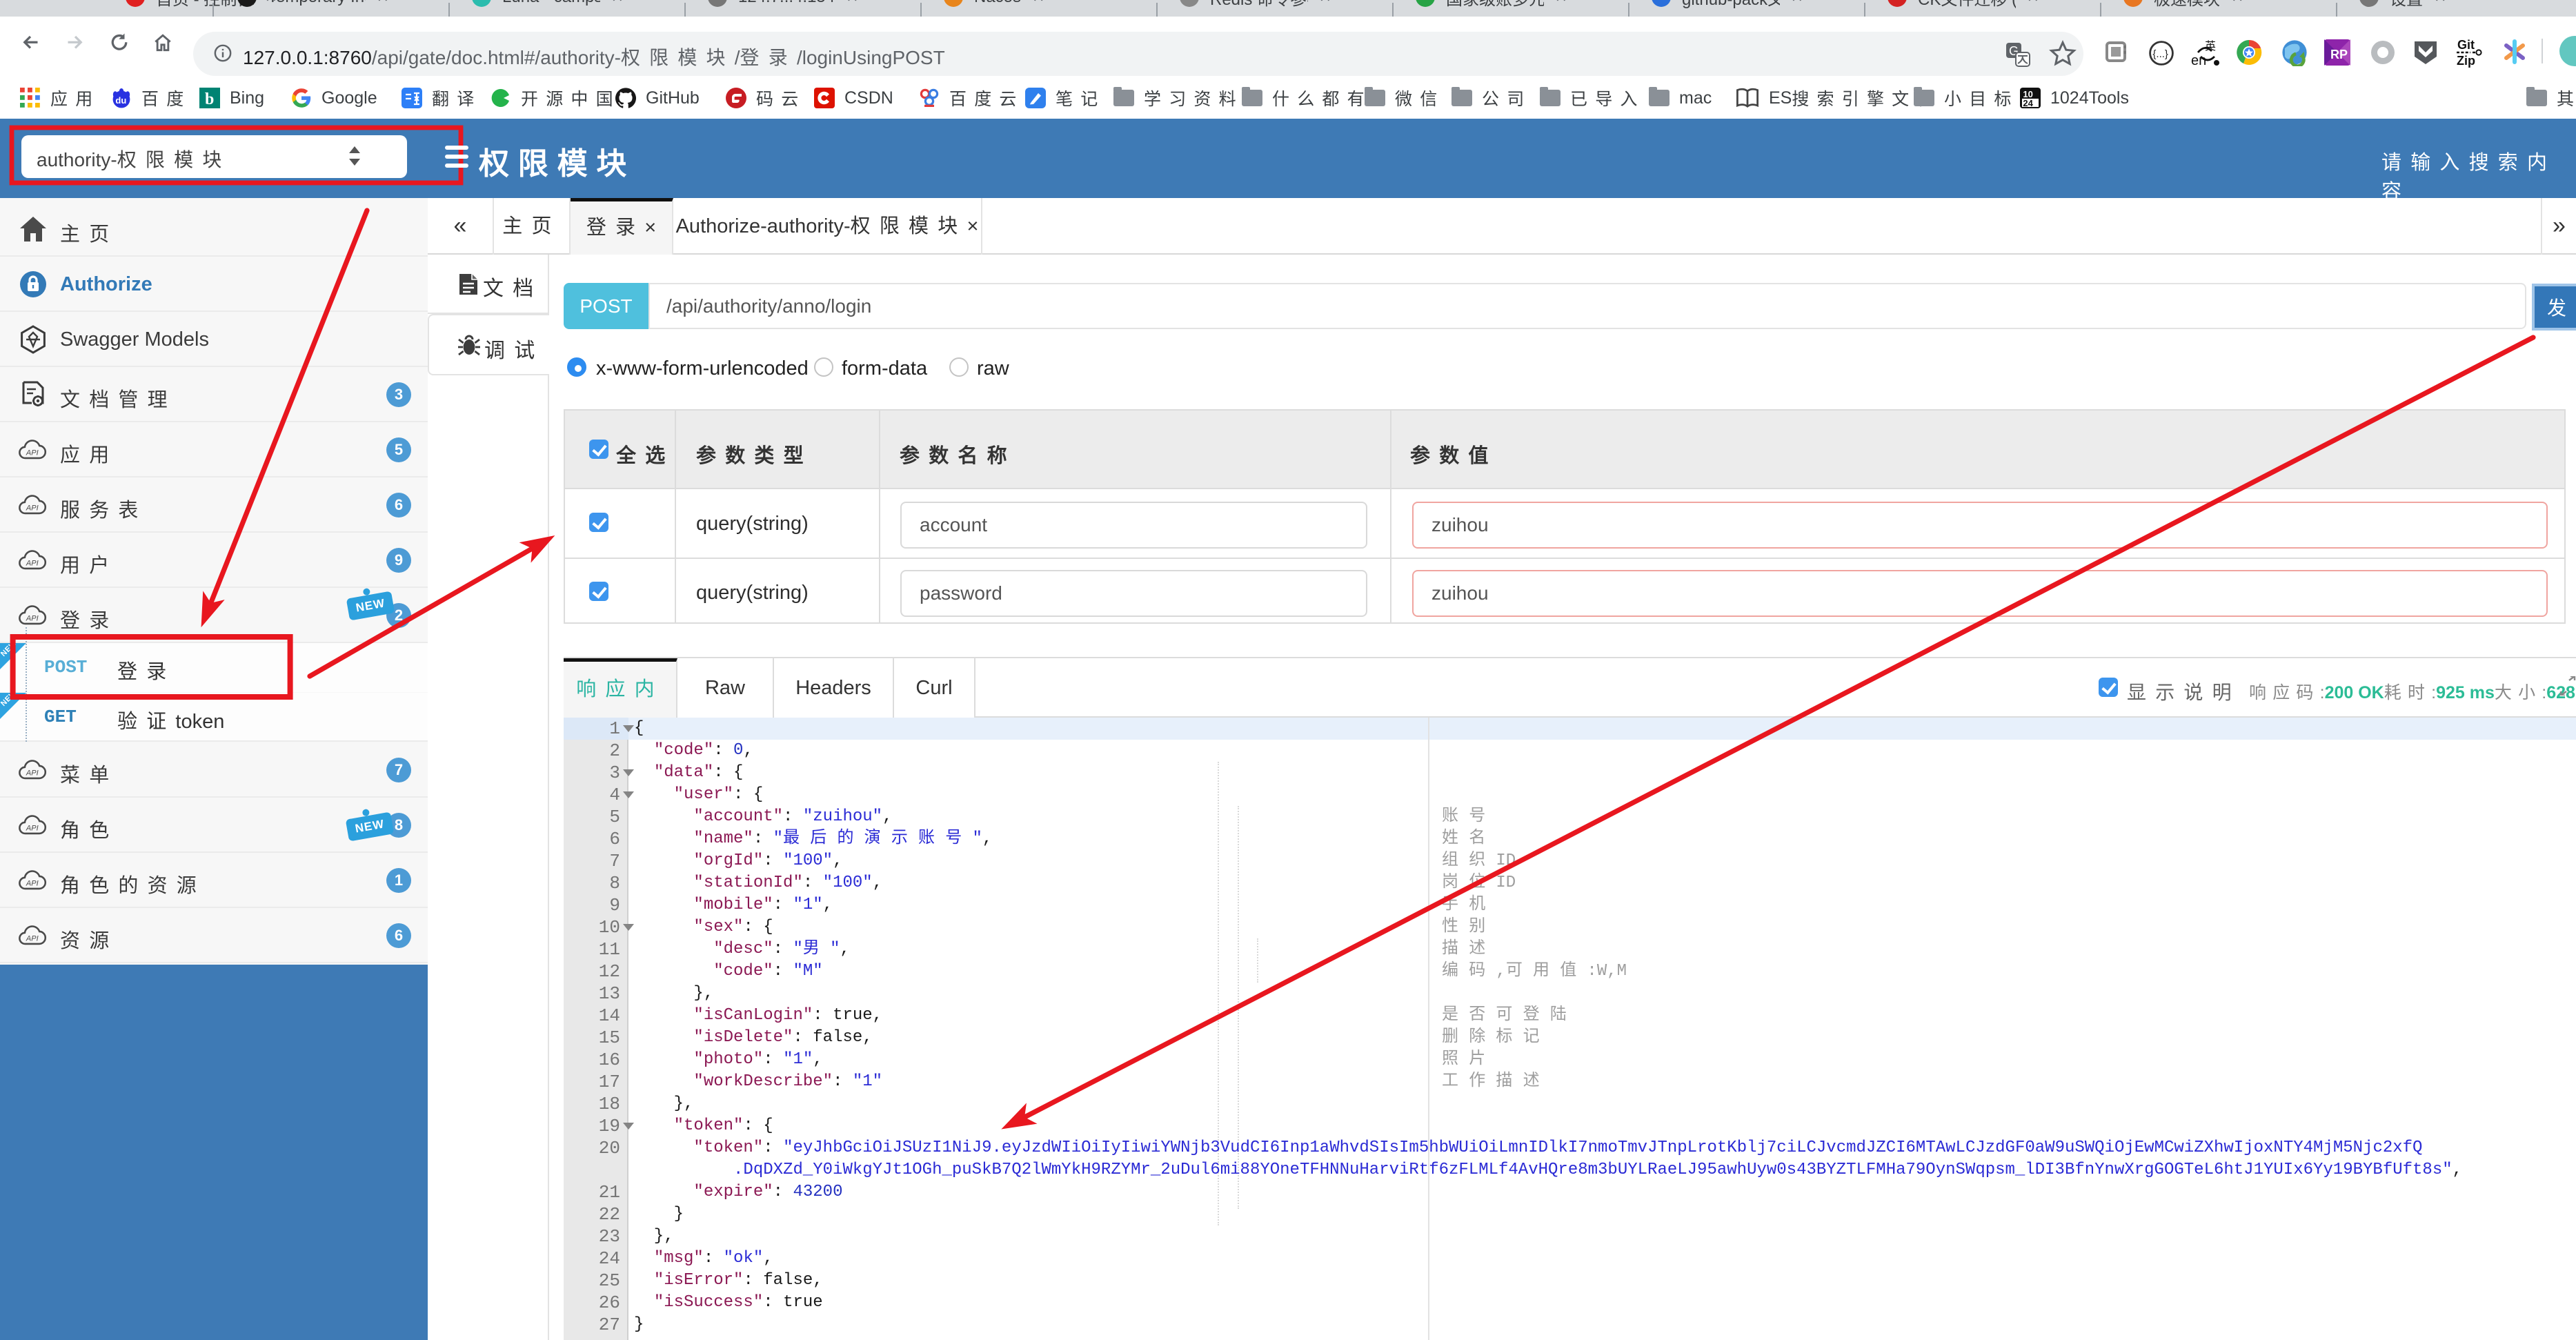 This screenshot has height=1340, width=2576. I want to click on svg-text: 24, so click(2028, 103).